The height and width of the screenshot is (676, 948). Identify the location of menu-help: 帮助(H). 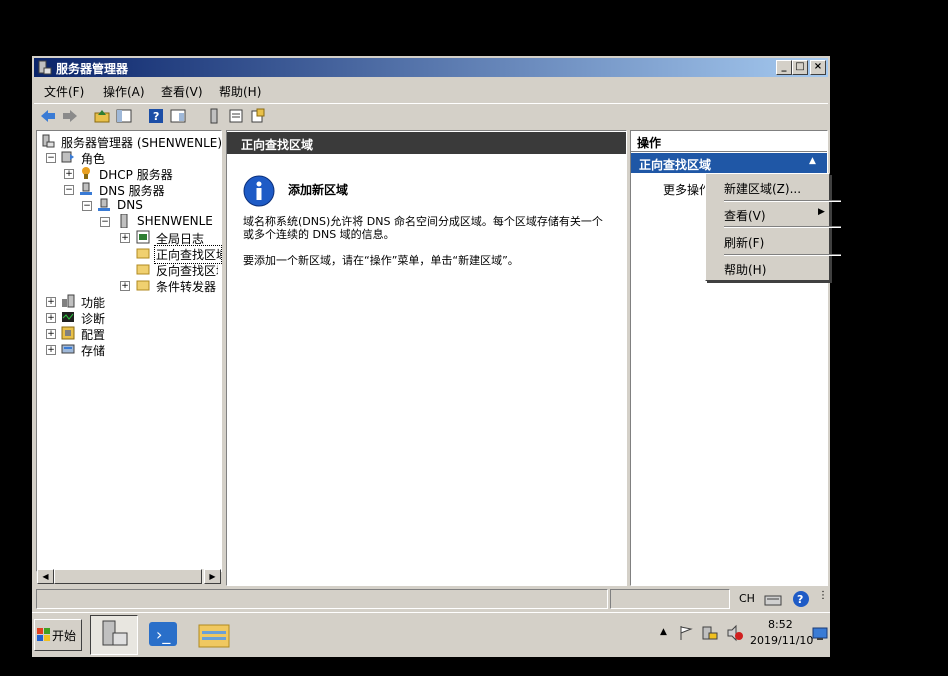
(240, 91).